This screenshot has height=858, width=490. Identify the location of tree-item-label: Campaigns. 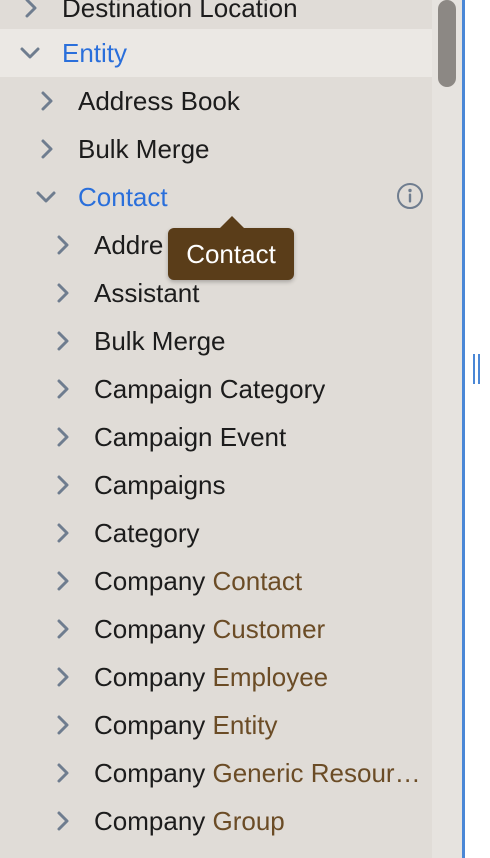
(160, 485).